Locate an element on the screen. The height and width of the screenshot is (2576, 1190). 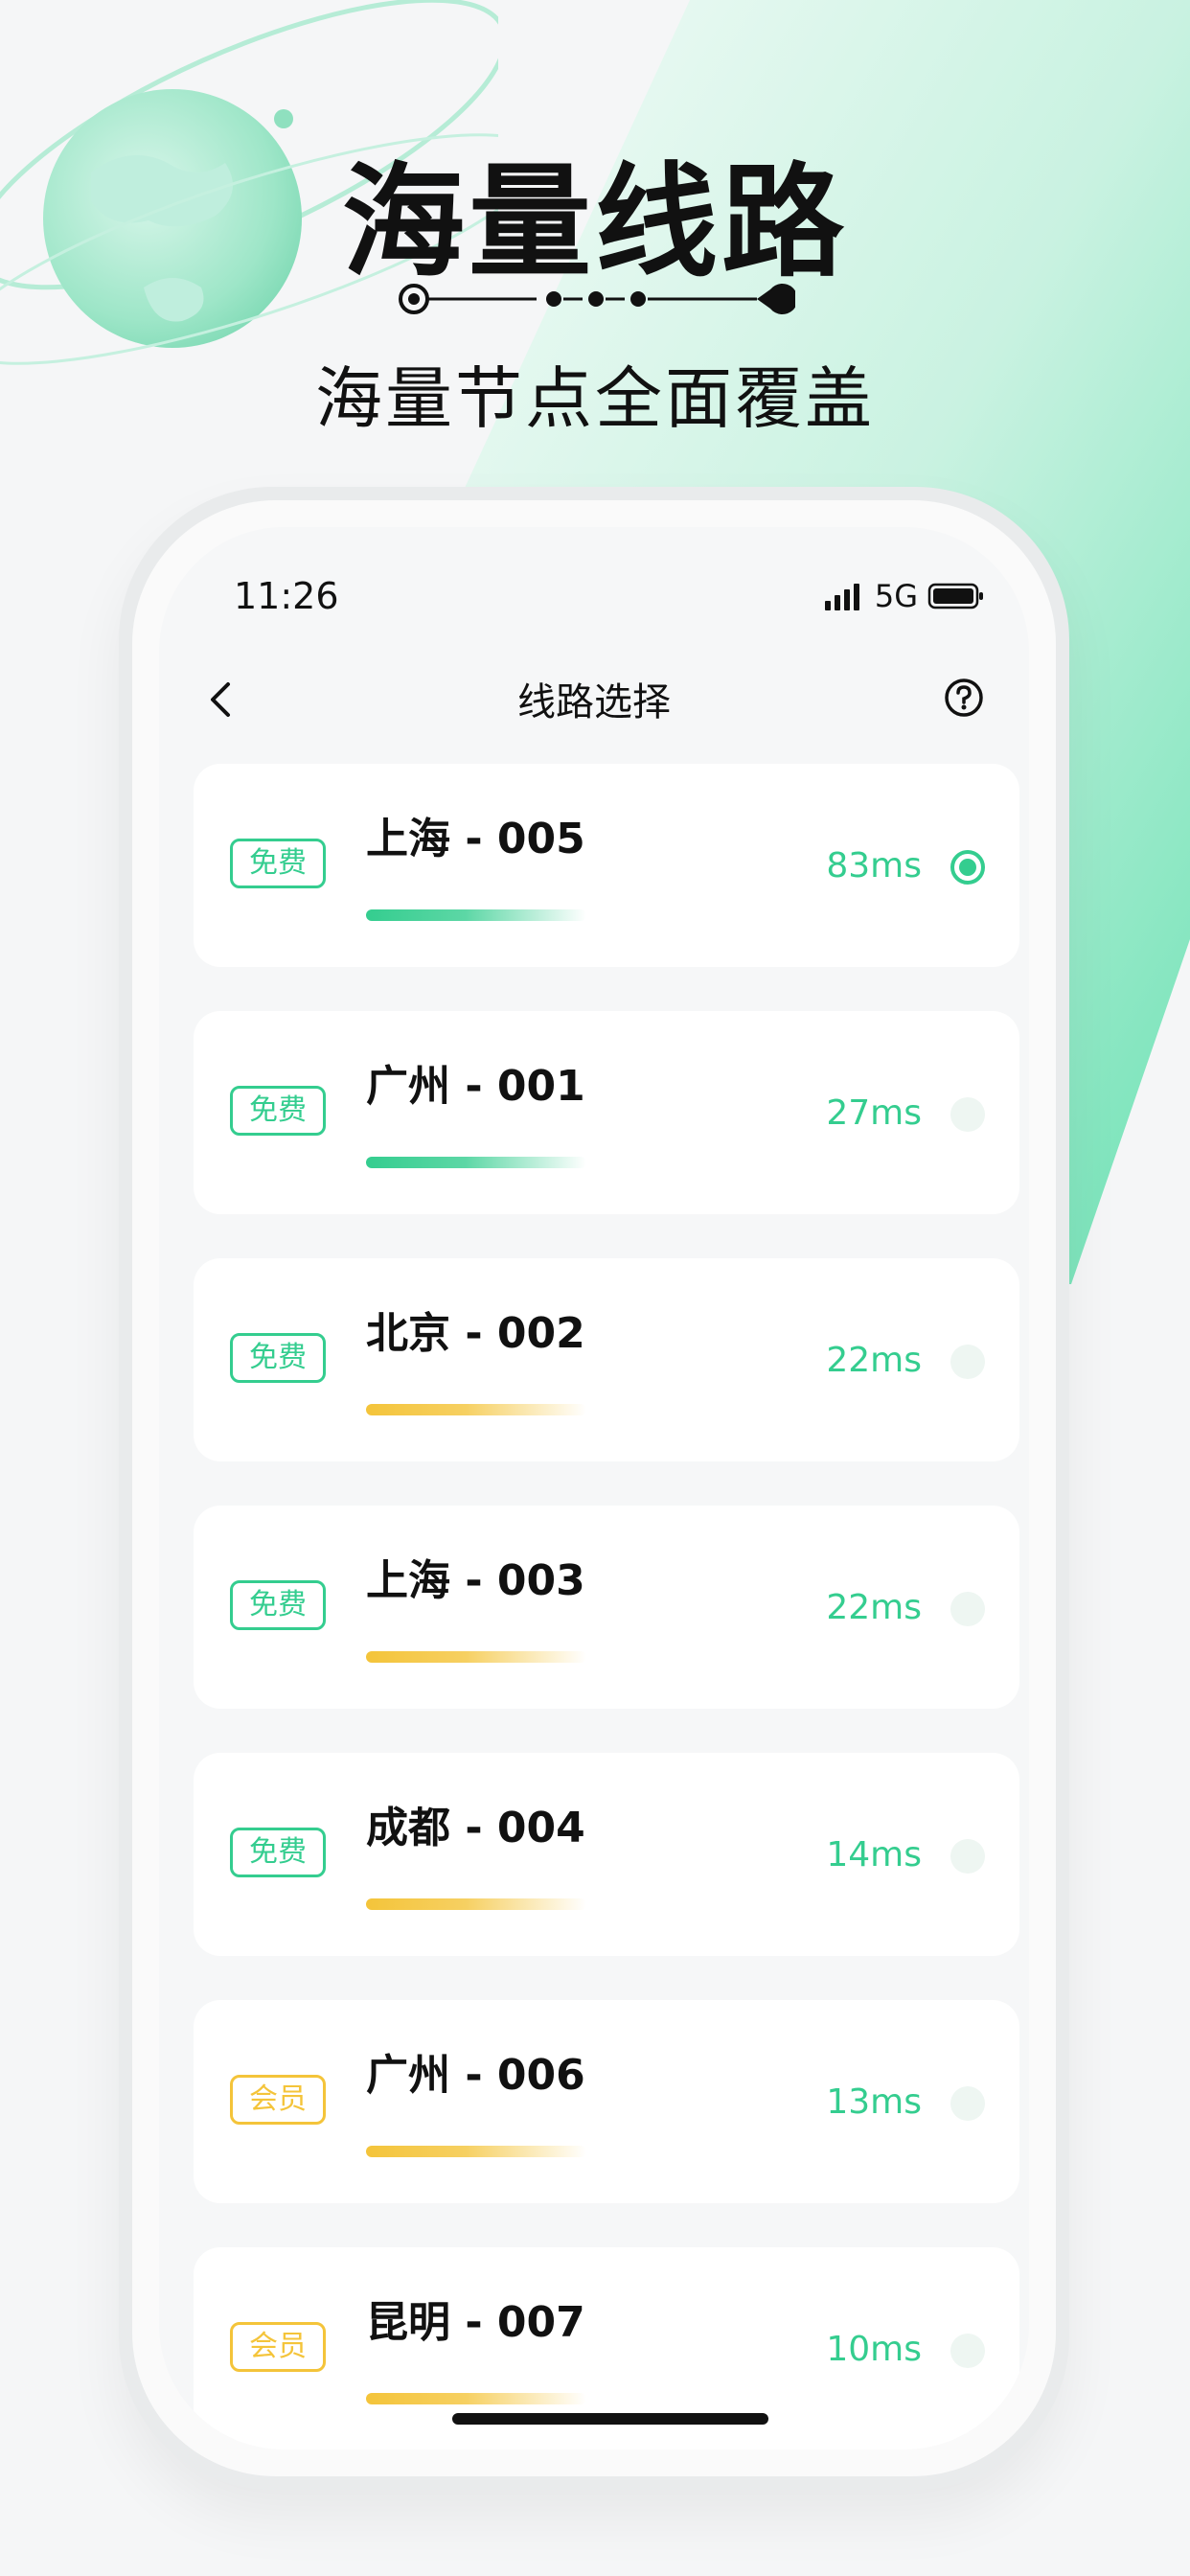
signal-icon is located at coordinates (842, 597).